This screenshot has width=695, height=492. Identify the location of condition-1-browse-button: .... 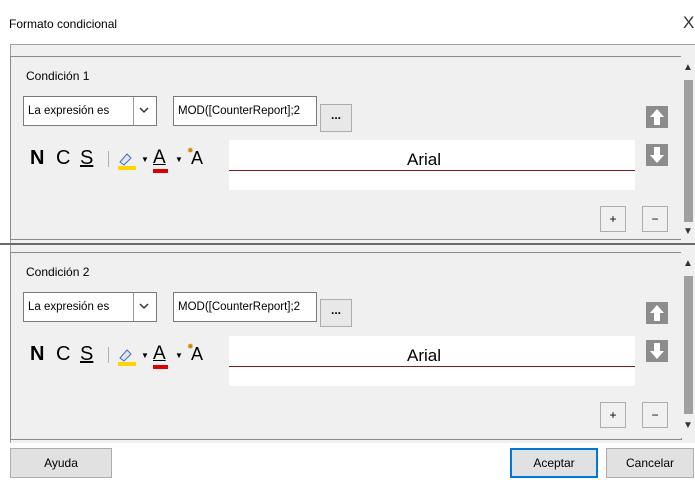
(336, 118).